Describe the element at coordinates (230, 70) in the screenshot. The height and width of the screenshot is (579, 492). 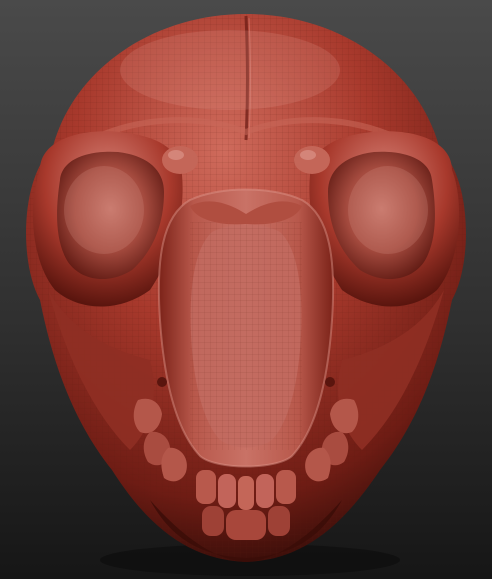
I see `specular-highlight` at that location.